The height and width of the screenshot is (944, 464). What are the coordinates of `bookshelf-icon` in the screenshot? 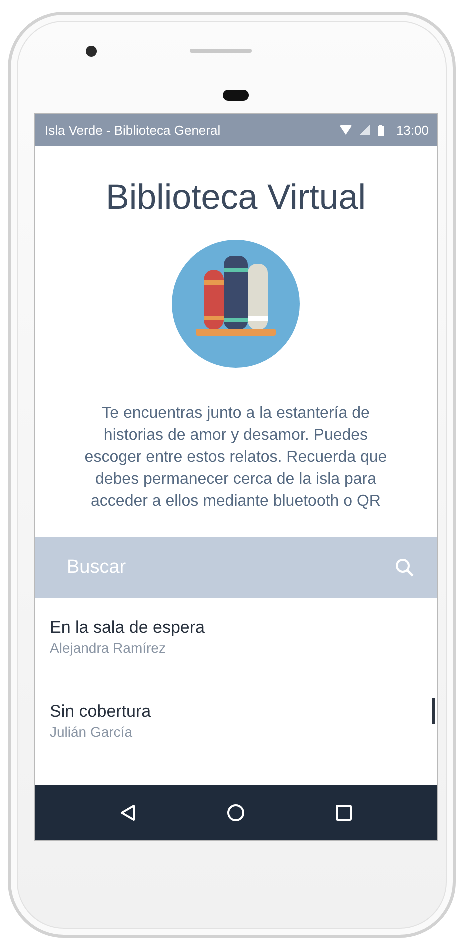 It's located at (236, 304).